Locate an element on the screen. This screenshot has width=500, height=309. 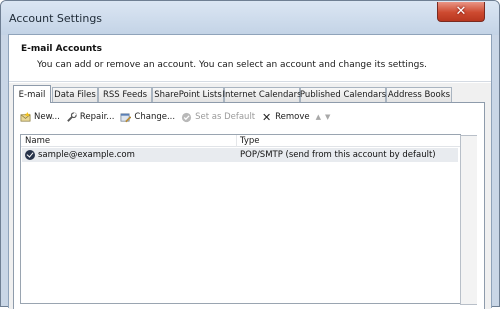
set-default-button: Set as Default is located at coordinates (218, 117).